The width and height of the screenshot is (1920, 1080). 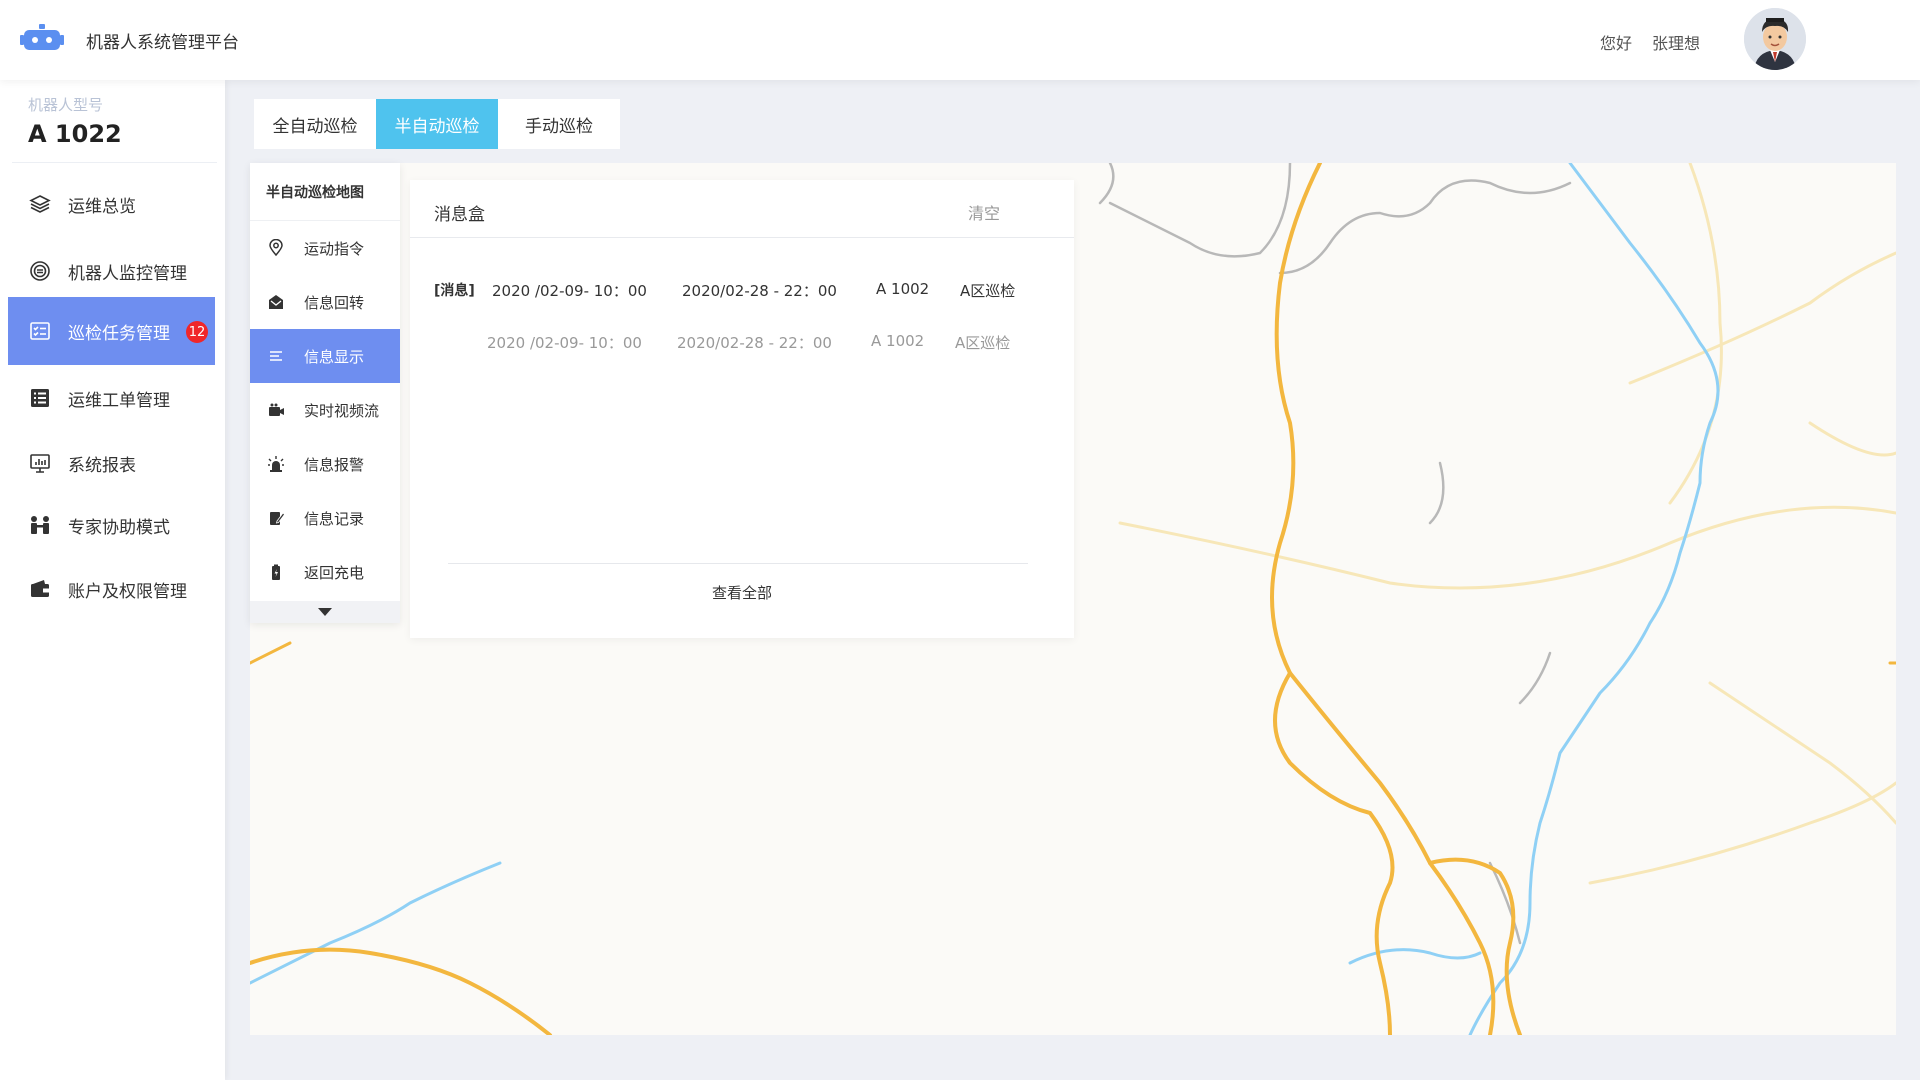 What do you see at coordinates (40, 525) in the screenshot?
I see `expert-icon` at bounding box center [40, 525].